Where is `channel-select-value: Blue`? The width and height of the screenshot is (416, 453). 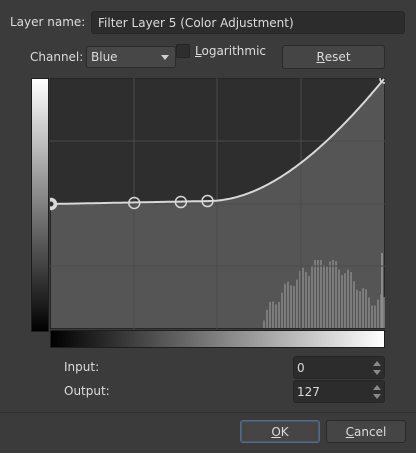
channel-select-value: Blue is located at coordinates (104, 57).